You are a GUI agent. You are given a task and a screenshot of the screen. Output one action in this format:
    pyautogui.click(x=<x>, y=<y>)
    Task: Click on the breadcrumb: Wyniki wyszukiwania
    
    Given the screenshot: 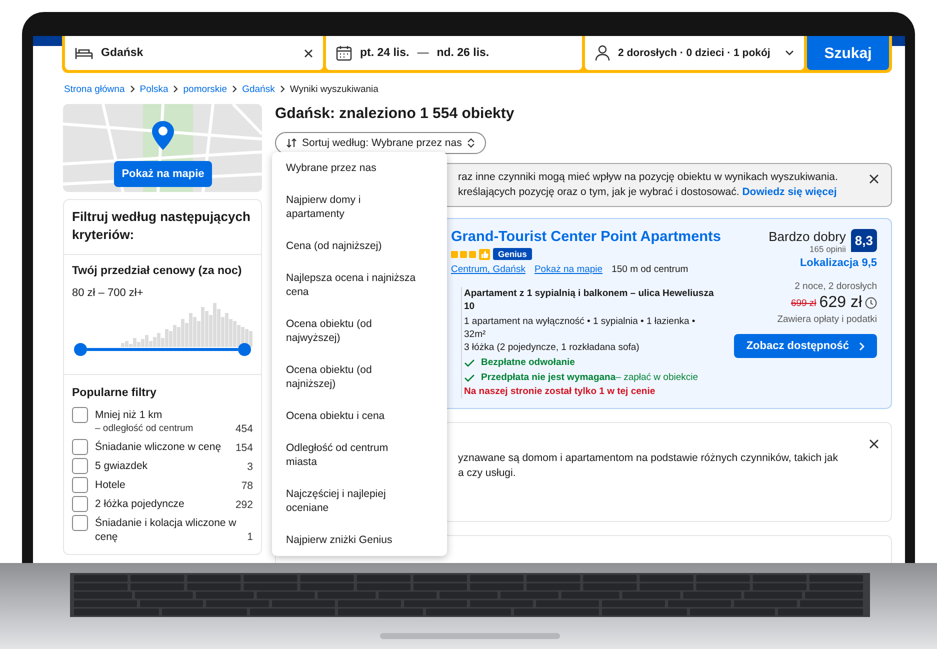 What is the action you would take?
    pyautogui.click(x=334, y=89)
    